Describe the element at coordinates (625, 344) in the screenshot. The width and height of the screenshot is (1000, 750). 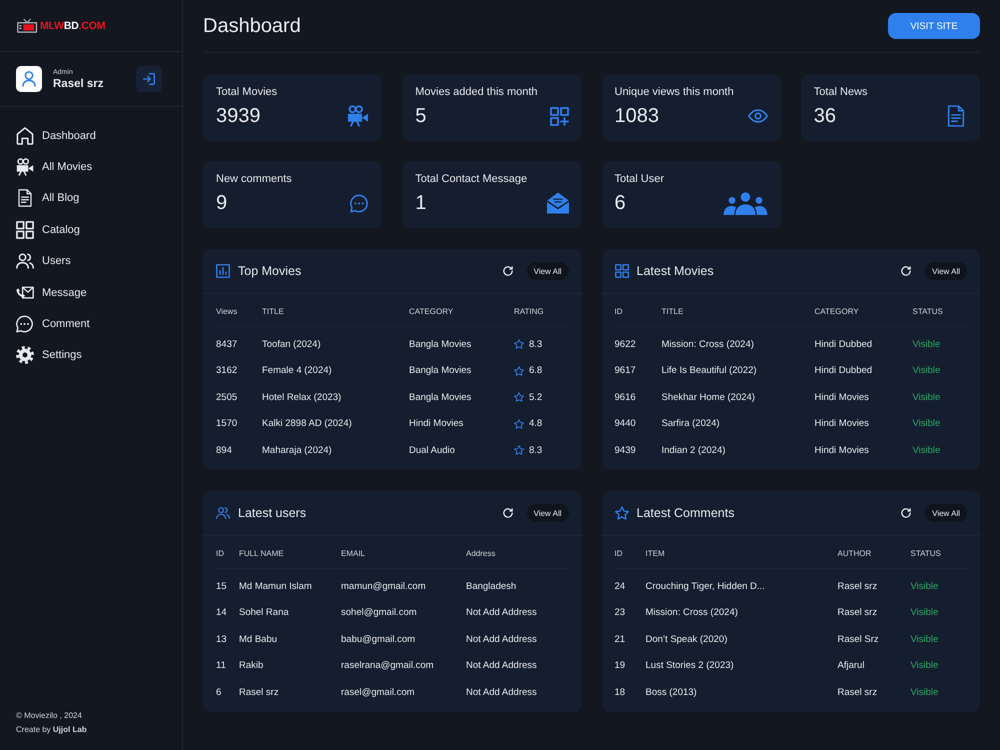
I see `table-cell: 9622` at that location.